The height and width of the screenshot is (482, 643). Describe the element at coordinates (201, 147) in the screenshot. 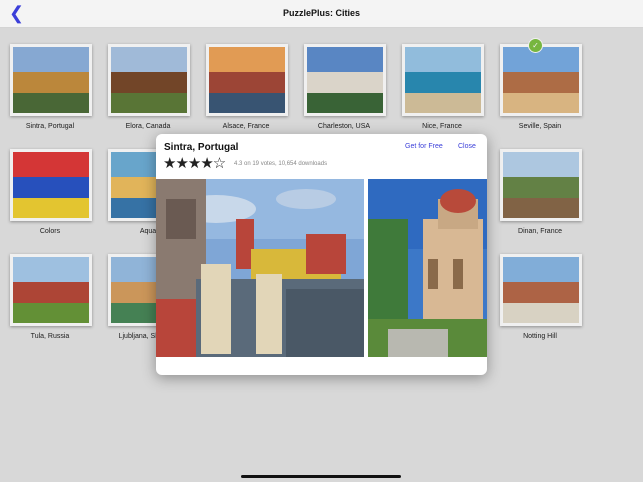

I see `modal-title: Sintra, Portugal` at that location.